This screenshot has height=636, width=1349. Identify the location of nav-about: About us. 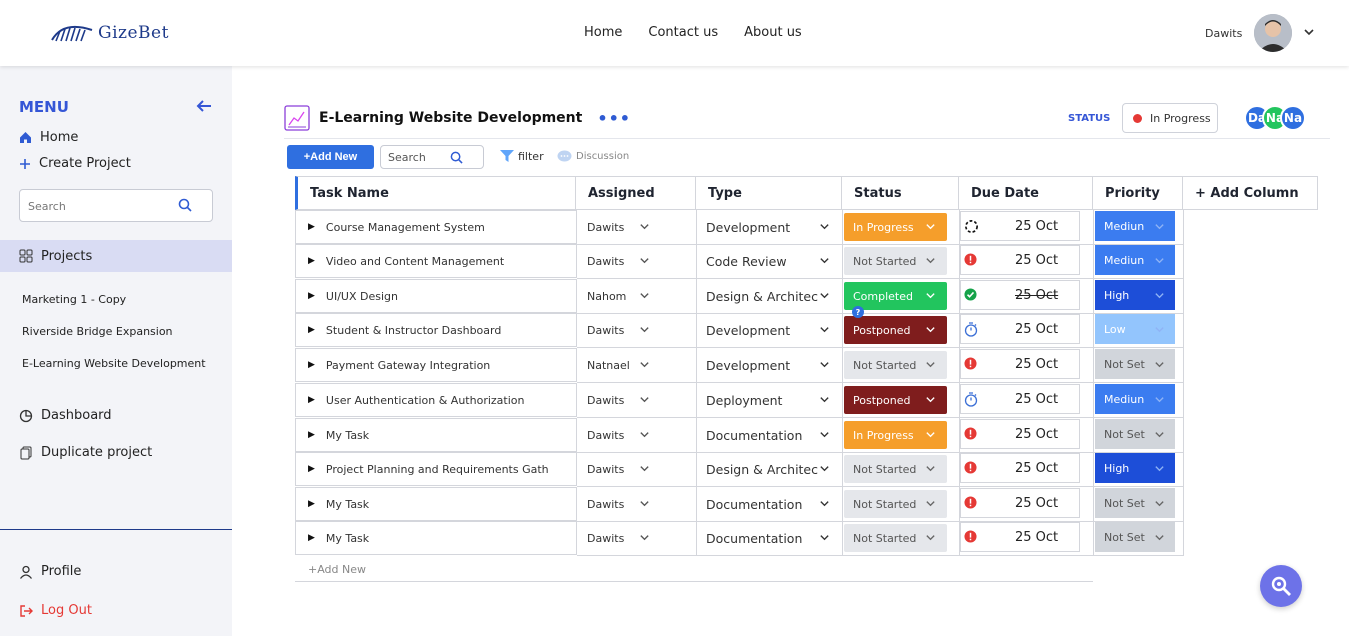
(773, 32).